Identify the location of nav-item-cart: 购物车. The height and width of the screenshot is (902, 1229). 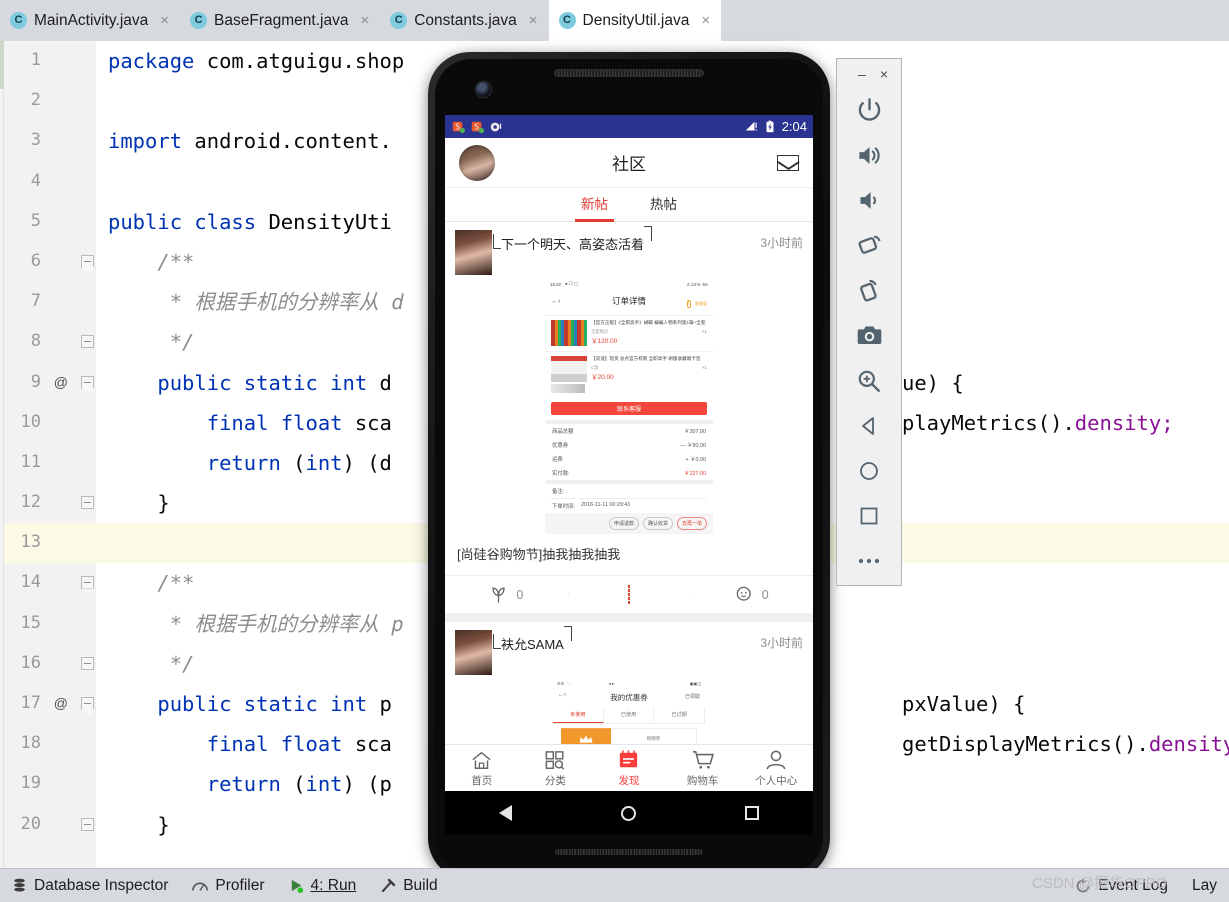
(703, 768).